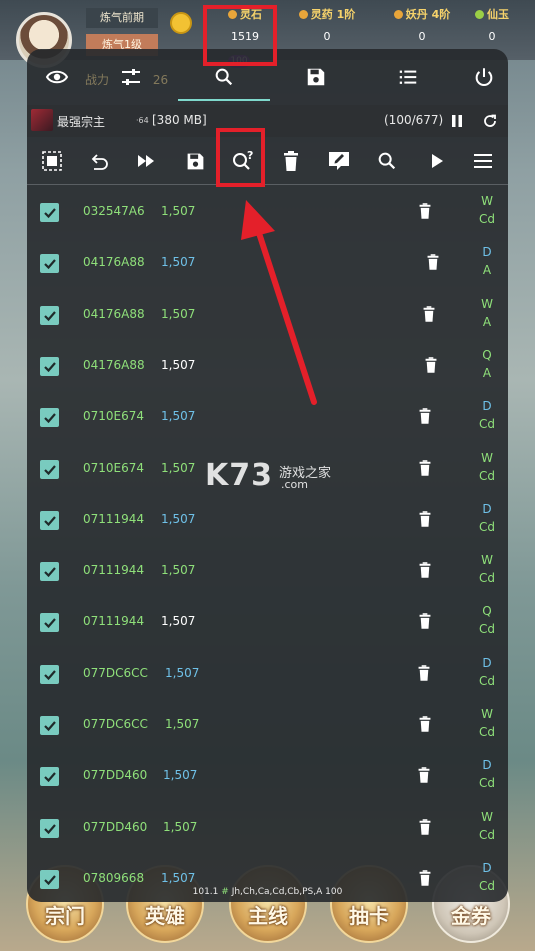  What do you see at coordinates (267, 365) in the screenshot?
I see `result-row: 04176A88 1,507 Q A` at bounding box center [267, 365].